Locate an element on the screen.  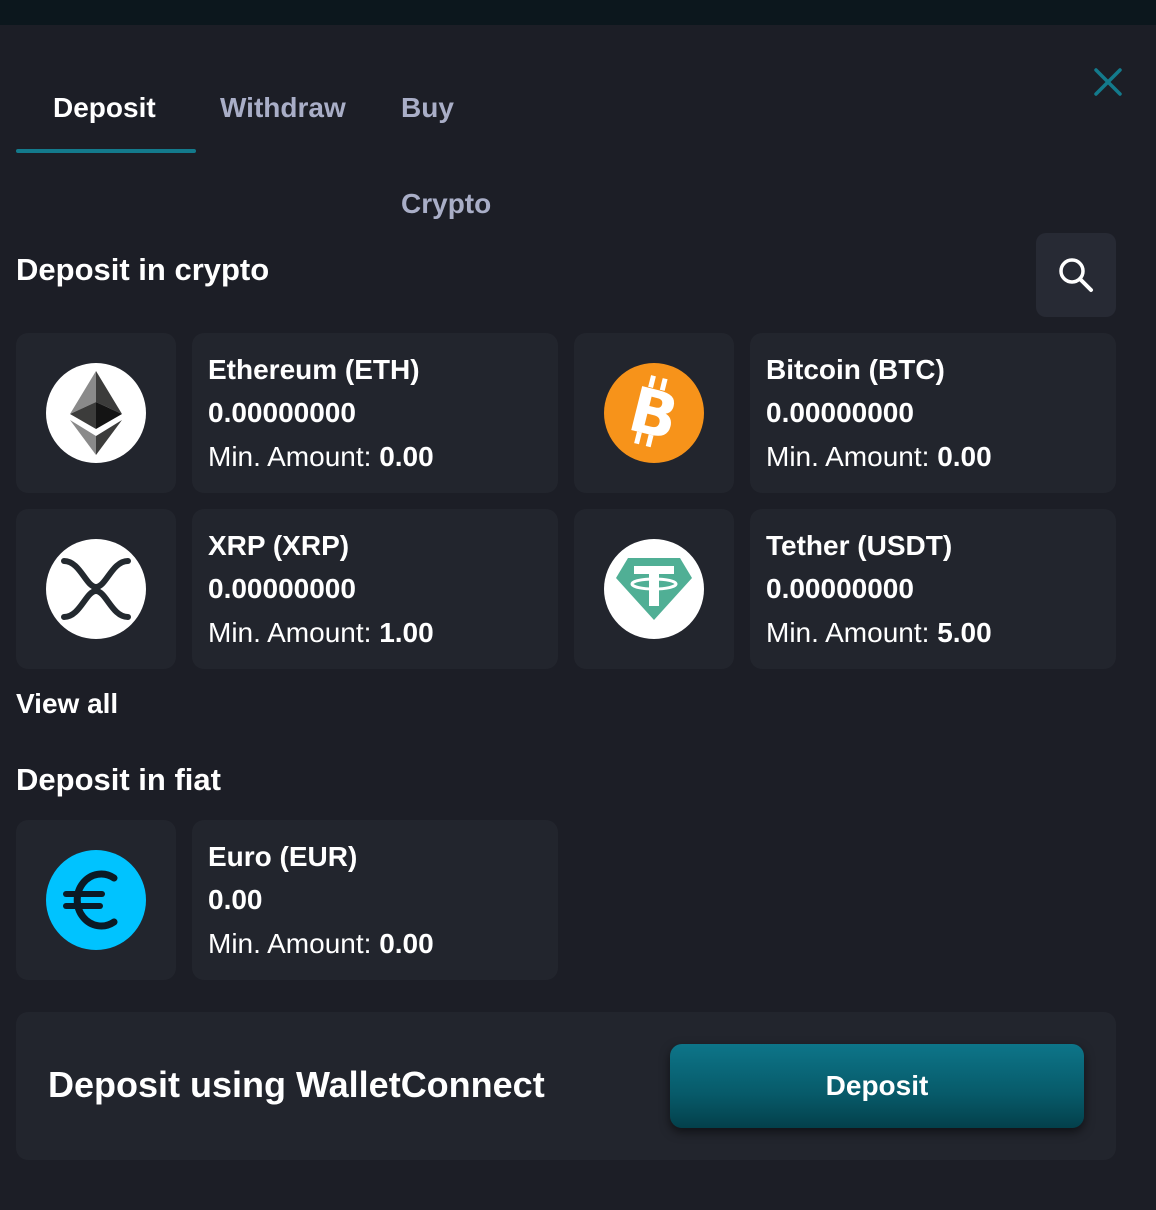
euro-icon is located at coordinates (96, 900).